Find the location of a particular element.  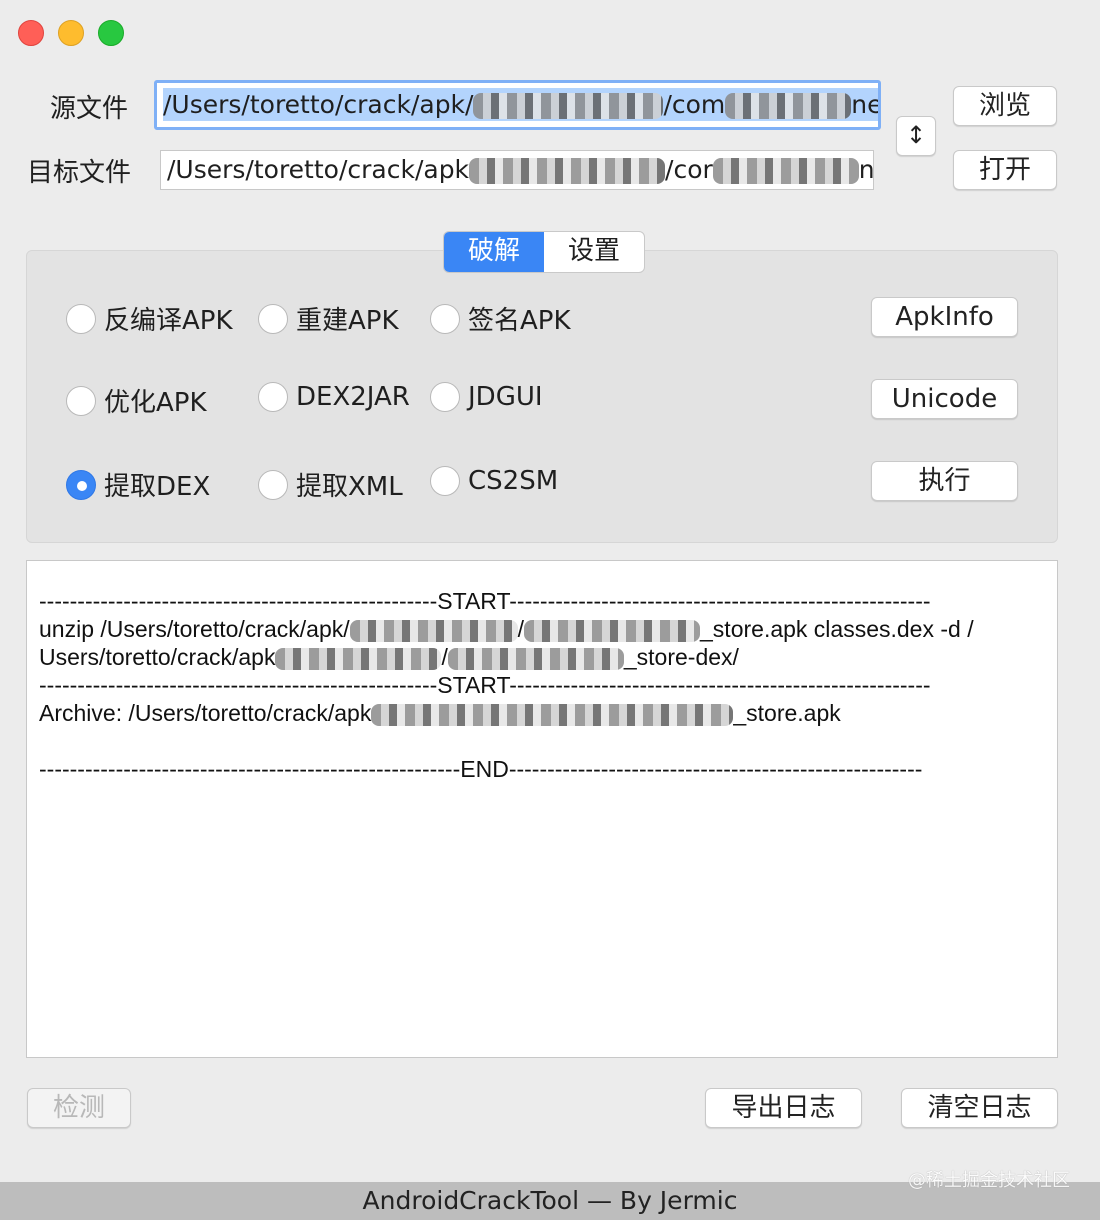

tab-settings: 设置 is located at coordinates (594, 252).